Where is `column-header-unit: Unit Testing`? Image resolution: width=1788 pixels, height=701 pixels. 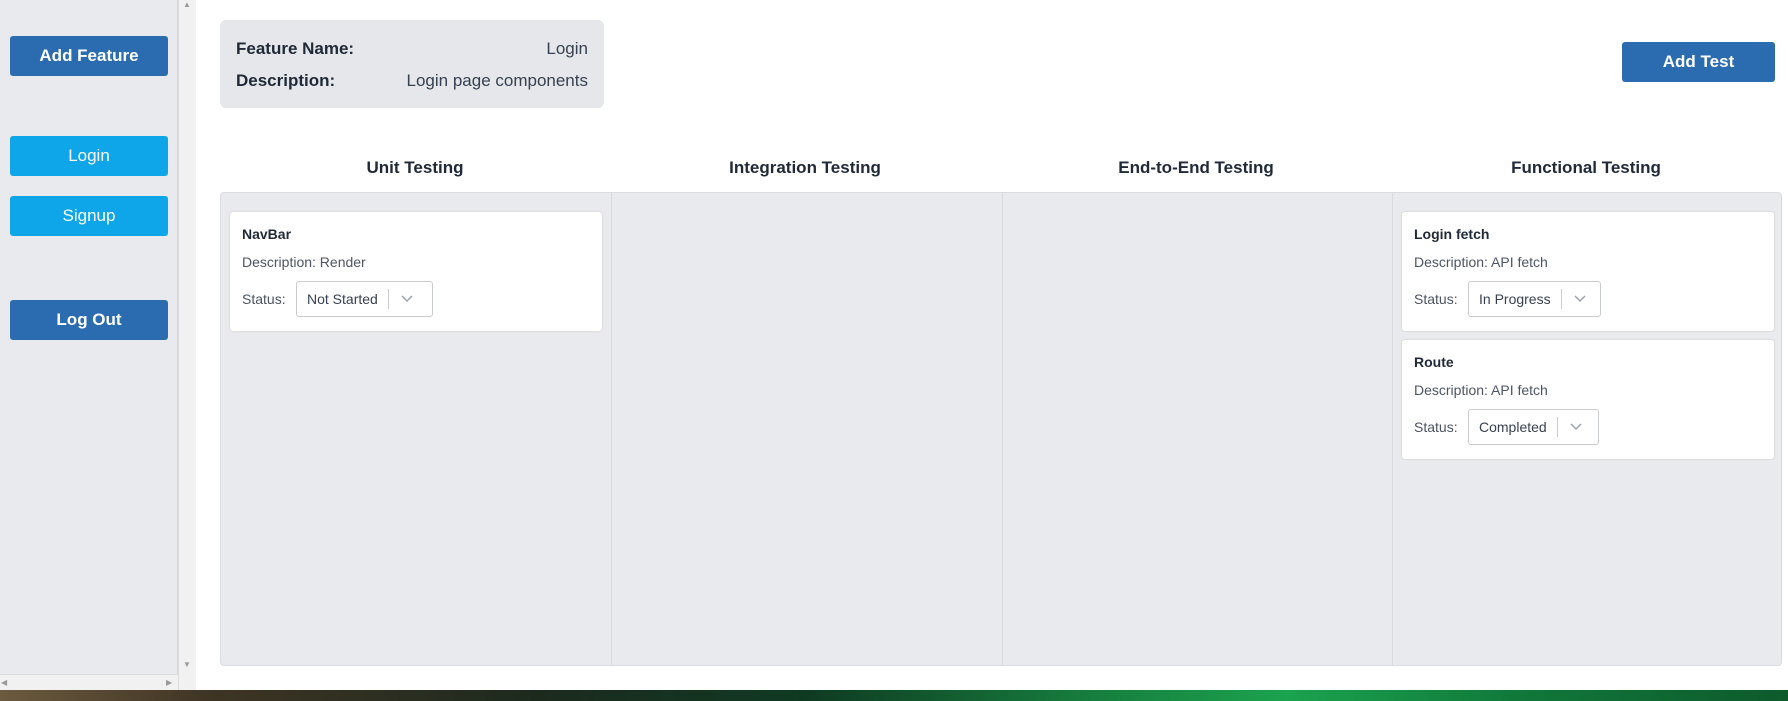
column-header-unit: Unit Testing is located at coordinates (415, 167).